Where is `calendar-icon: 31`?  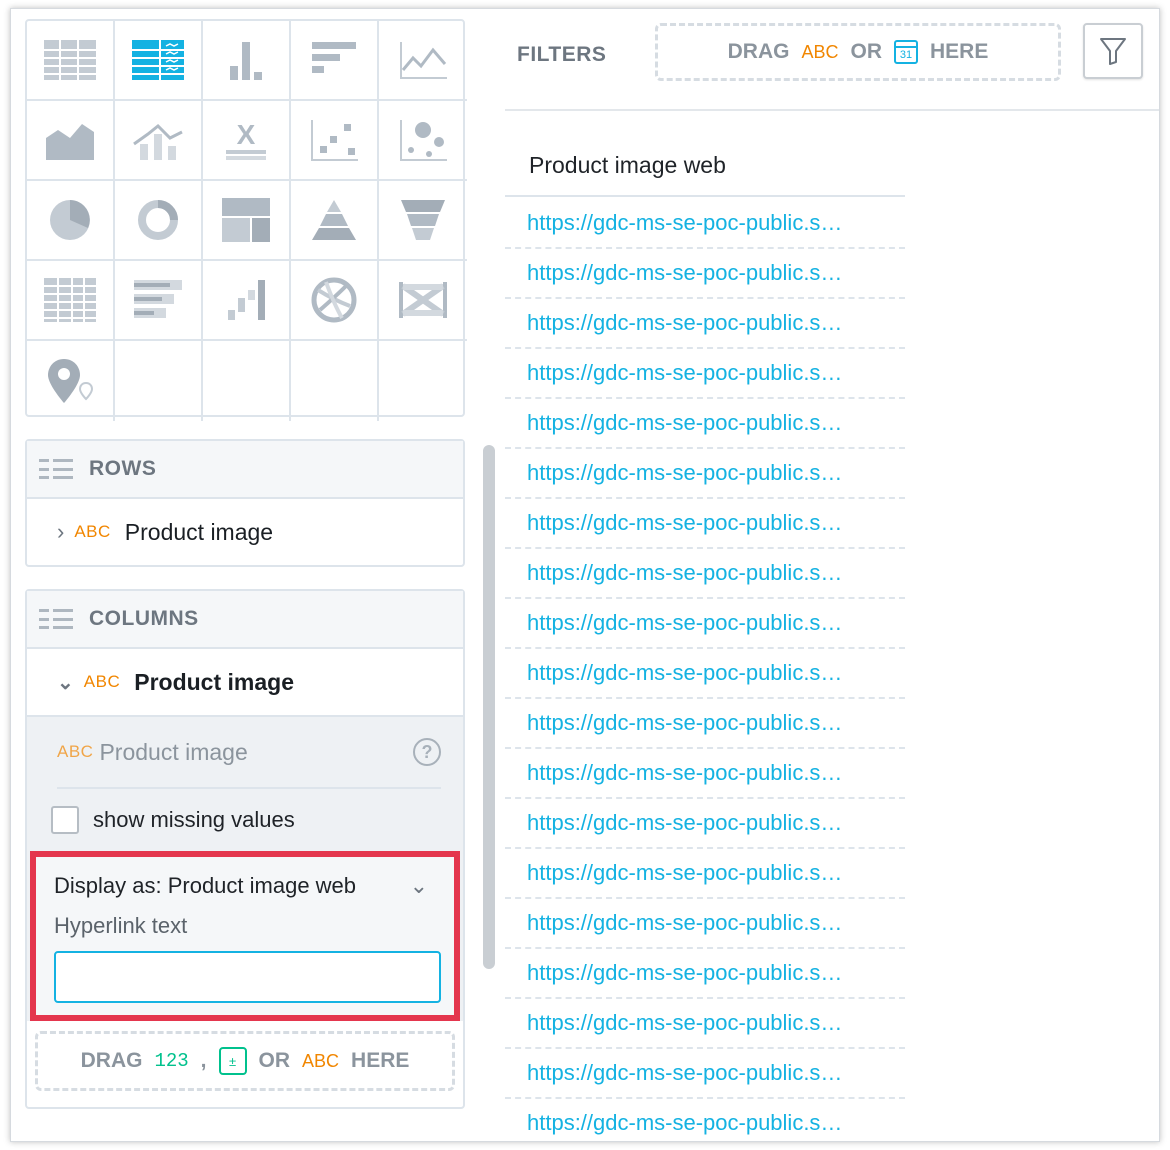
calendar-icon: 31 is located at coordinates (906, 52).